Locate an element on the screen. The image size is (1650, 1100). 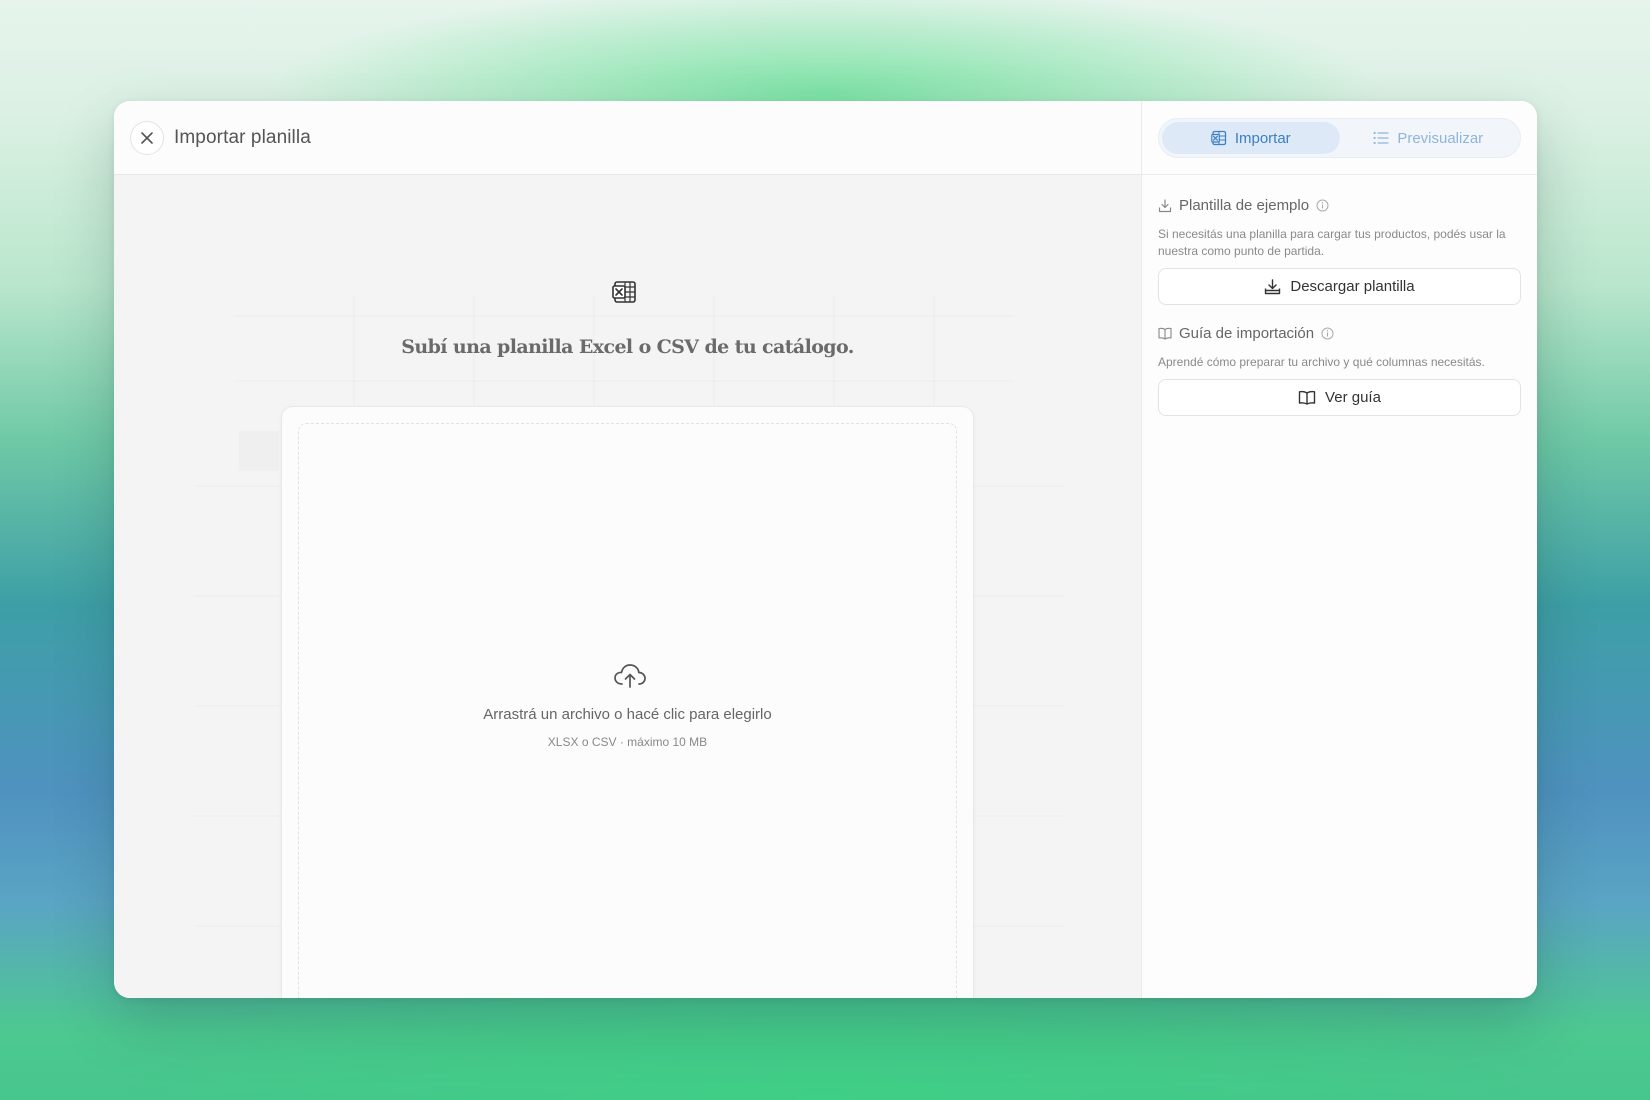
side-panel-header: Importar Previsualizar is located at coordinates (1339, 138).